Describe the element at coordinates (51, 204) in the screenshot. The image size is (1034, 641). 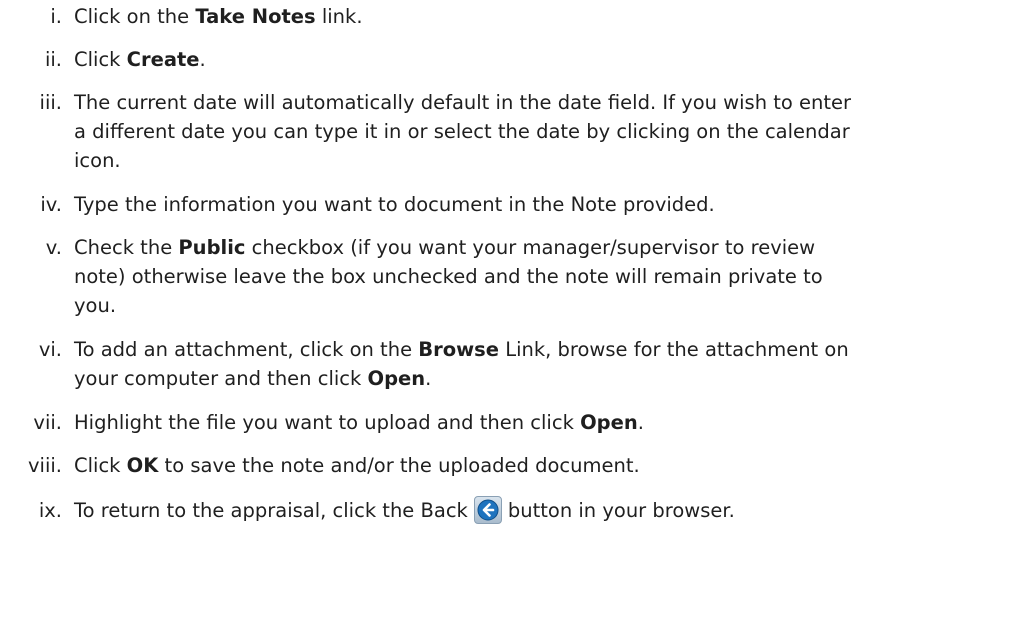
I see `step-numeral: iv.` at that location.